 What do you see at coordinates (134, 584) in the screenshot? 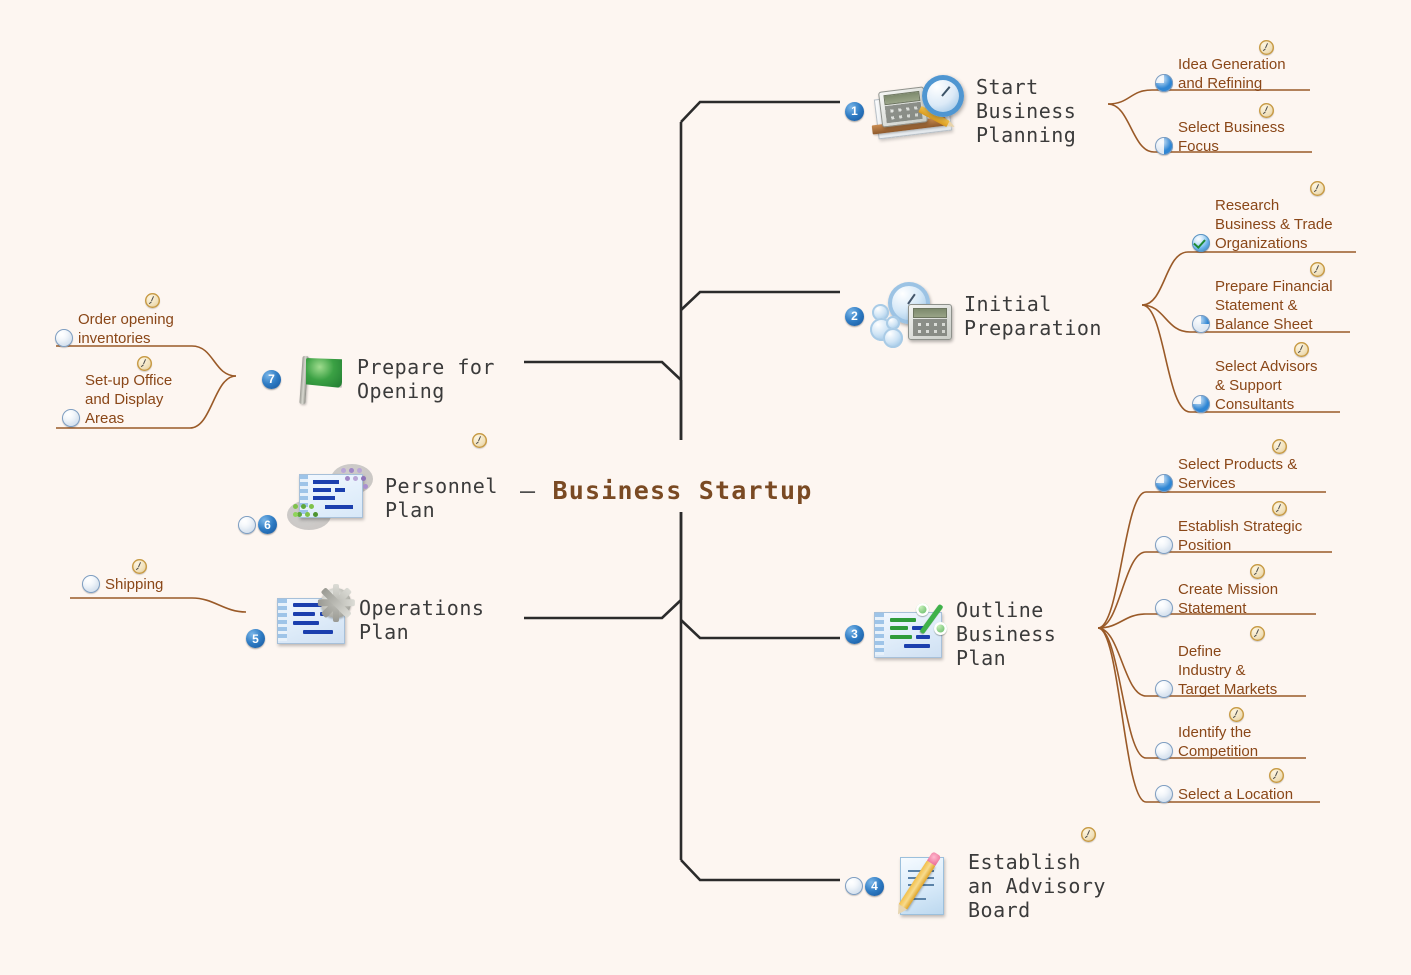
I see `subtopic-label: Shipping` at bounding box center [134, 584].